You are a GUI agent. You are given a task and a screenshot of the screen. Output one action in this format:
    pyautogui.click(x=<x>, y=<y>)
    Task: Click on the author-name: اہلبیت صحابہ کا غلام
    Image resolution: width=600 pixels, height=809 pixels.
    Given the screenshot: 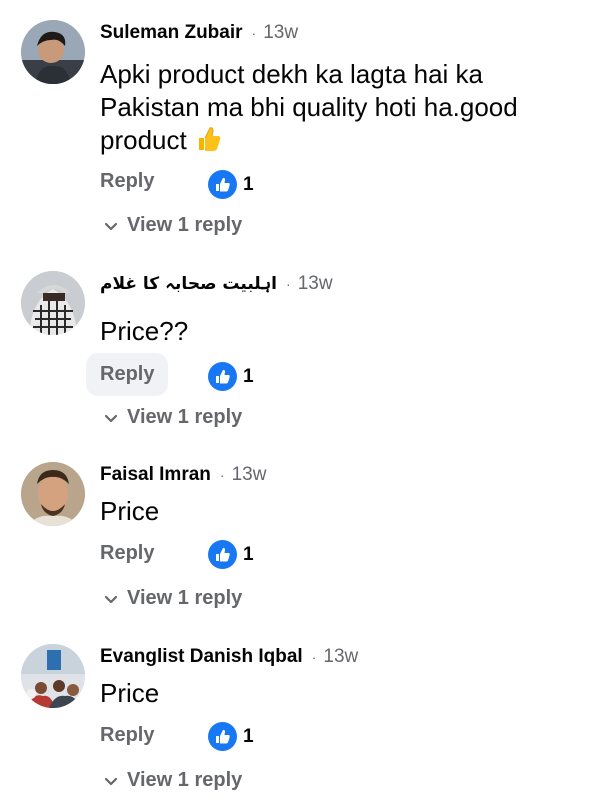 What is the action you would take?
    pyautogui.click(x=188, y=283)
    